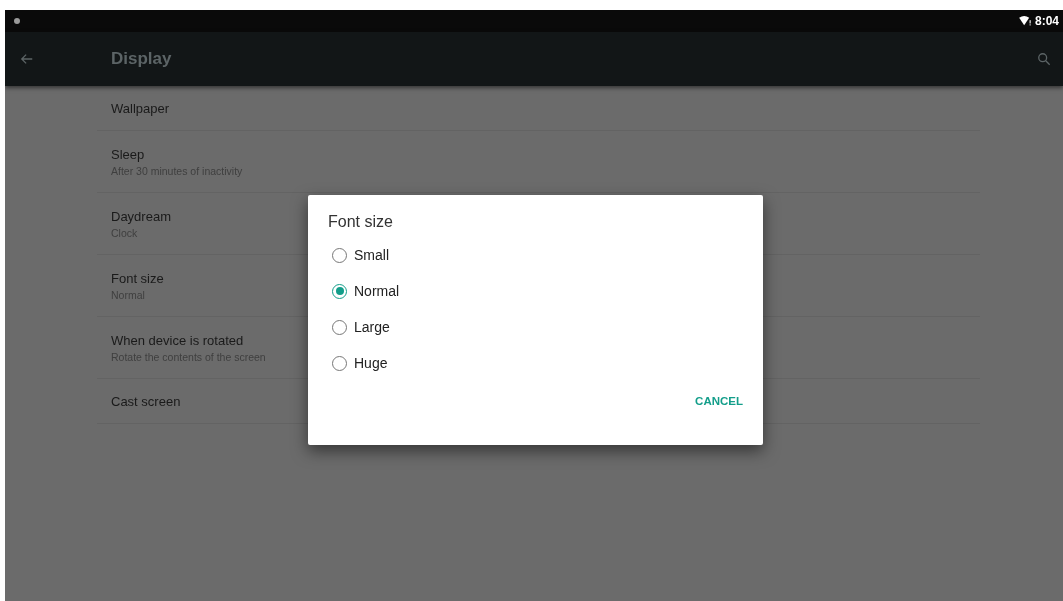 The width and height of the screenshot is (1063, 601). I want to click on wifi-icon, so click(1024, 21).